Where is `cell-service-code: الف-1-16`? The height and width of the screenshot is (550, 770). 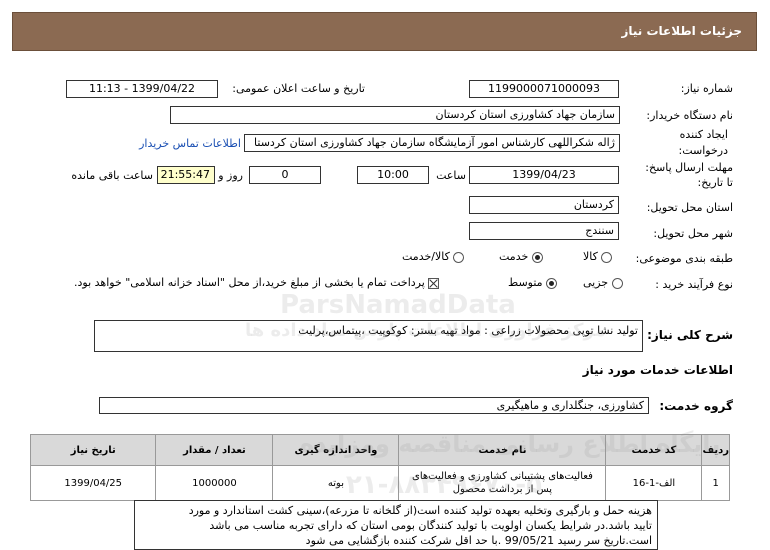 cell-service-code: الف-1-16 is located at coordinates (654, 483).